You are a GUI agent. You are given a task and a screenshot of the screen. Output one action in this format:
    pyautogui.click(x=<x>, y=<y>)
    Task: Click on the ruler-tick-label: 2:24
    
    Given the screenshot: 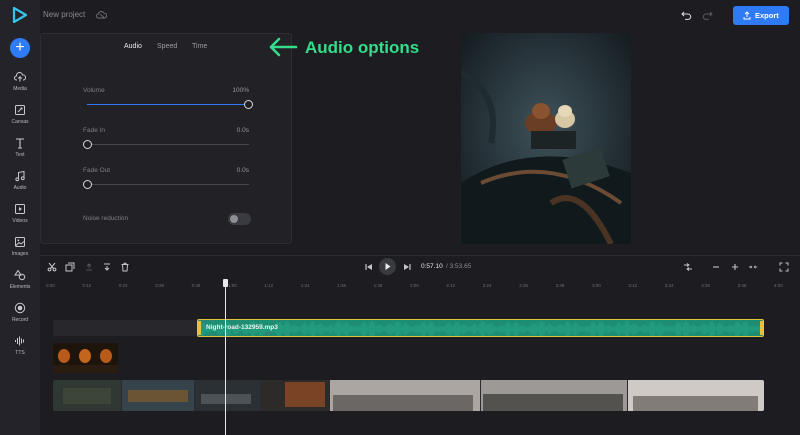 What is the action you would take?
    pyautogui.click(x=487, y=285)
    